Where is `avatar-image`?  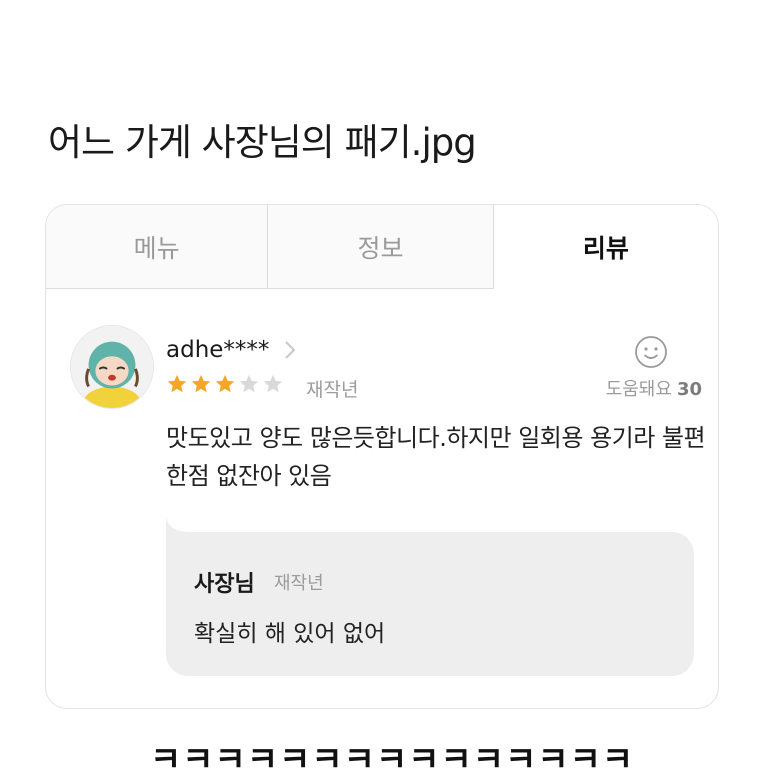
avatar-image is located at coordinates (112, 367).